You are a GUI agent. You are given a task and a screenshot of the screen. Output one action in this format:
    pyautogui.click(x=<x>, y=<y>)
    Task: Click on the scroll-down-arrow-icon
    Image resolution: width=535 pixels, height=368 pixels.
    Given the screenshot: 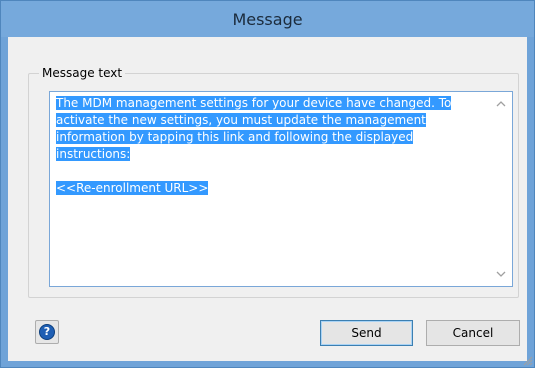 What is the action you would take?
    pyautogui.click(x=501, y=274)
    